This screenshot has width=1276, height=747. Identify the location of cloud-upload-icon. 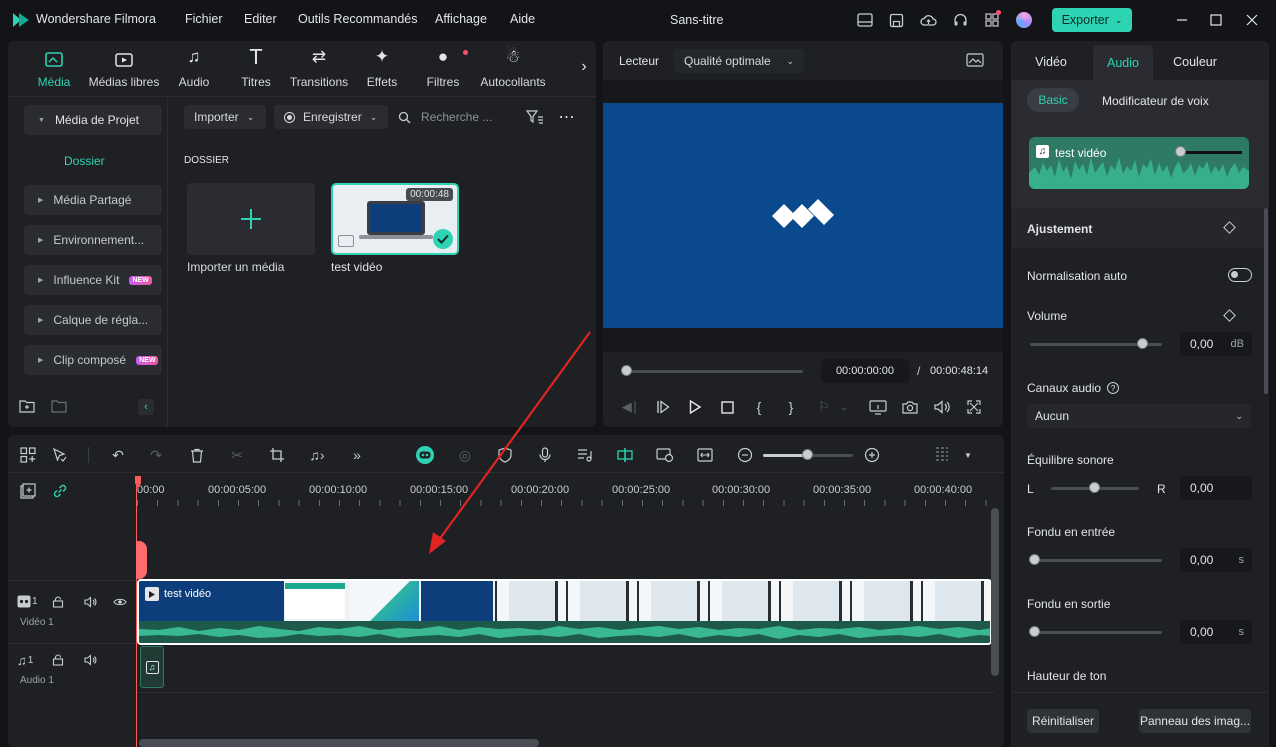
(928, 20).